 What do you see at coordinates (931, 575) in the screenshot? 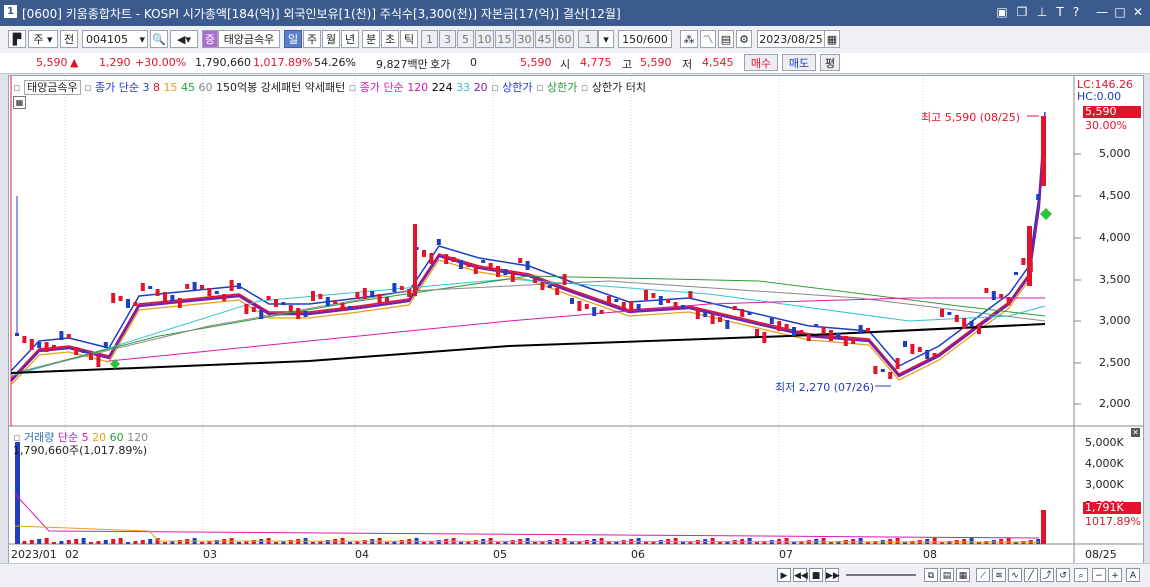
I see `window-mode-icon: ⧉` at bounding box center [931, 575].